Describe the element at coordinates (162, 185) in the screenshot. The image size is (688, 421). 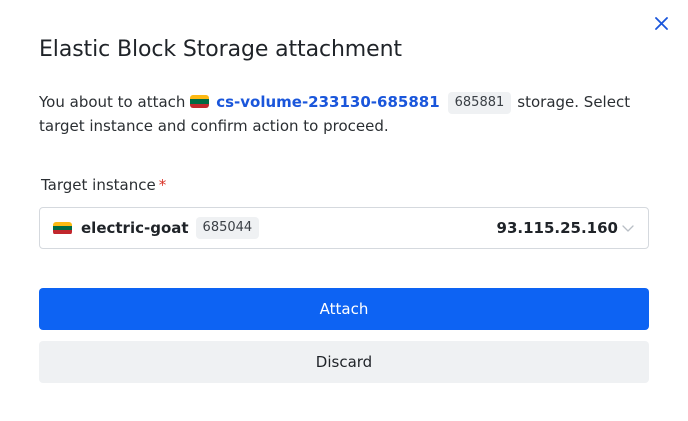
I see `required-mark: *` at that location.